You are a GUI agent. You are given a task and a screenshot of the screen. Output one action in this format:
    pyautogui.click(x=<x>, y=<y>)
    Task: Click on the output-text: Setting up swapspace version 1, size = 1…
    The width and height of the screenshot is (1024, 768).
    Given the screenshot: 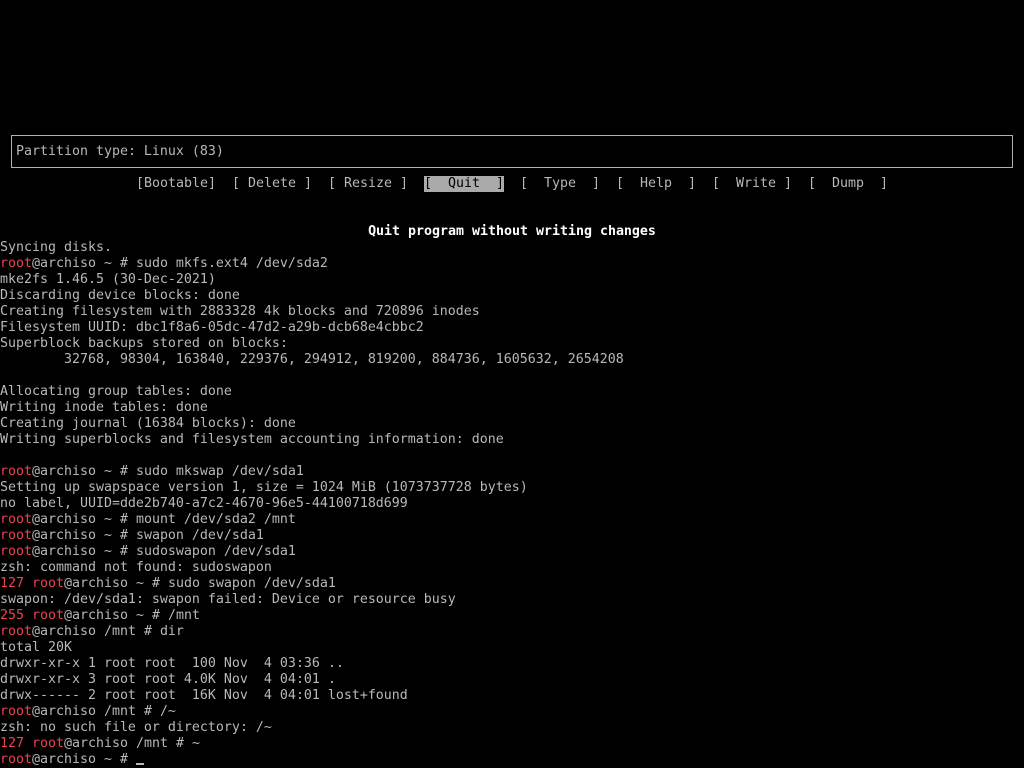 What is the action you would take?
    pyautogui.click(x=264, y=487)
    